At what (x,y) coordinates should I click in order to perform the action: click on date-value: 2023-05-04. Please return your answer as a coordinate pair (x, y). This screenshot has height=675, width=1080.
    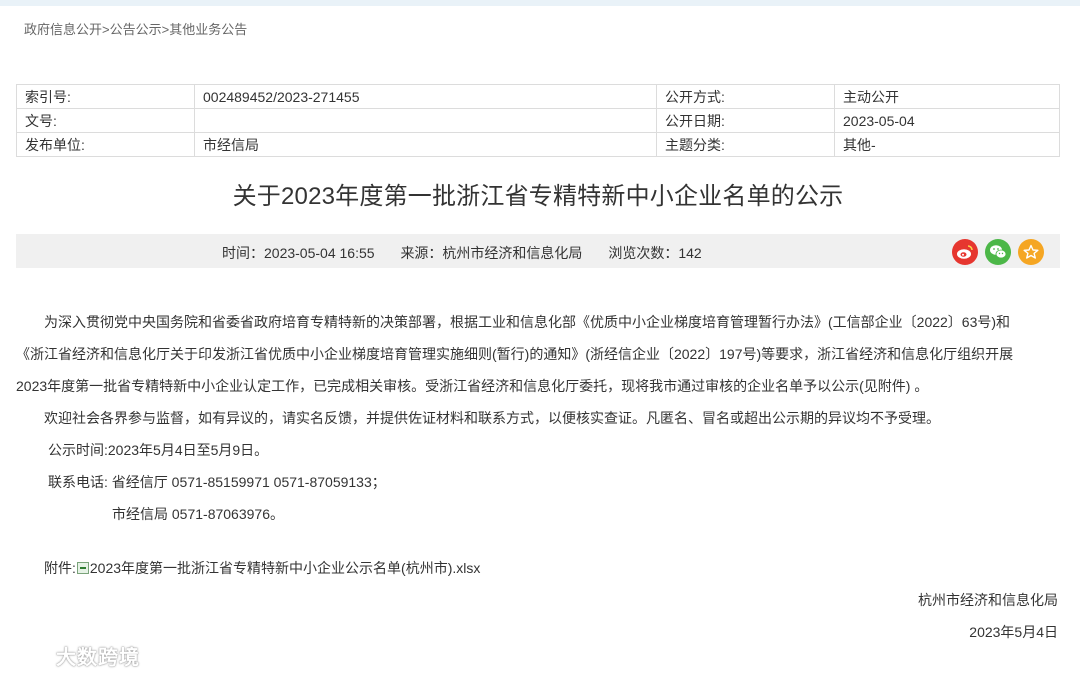
    Looking at the image, I should click on (947, 120).